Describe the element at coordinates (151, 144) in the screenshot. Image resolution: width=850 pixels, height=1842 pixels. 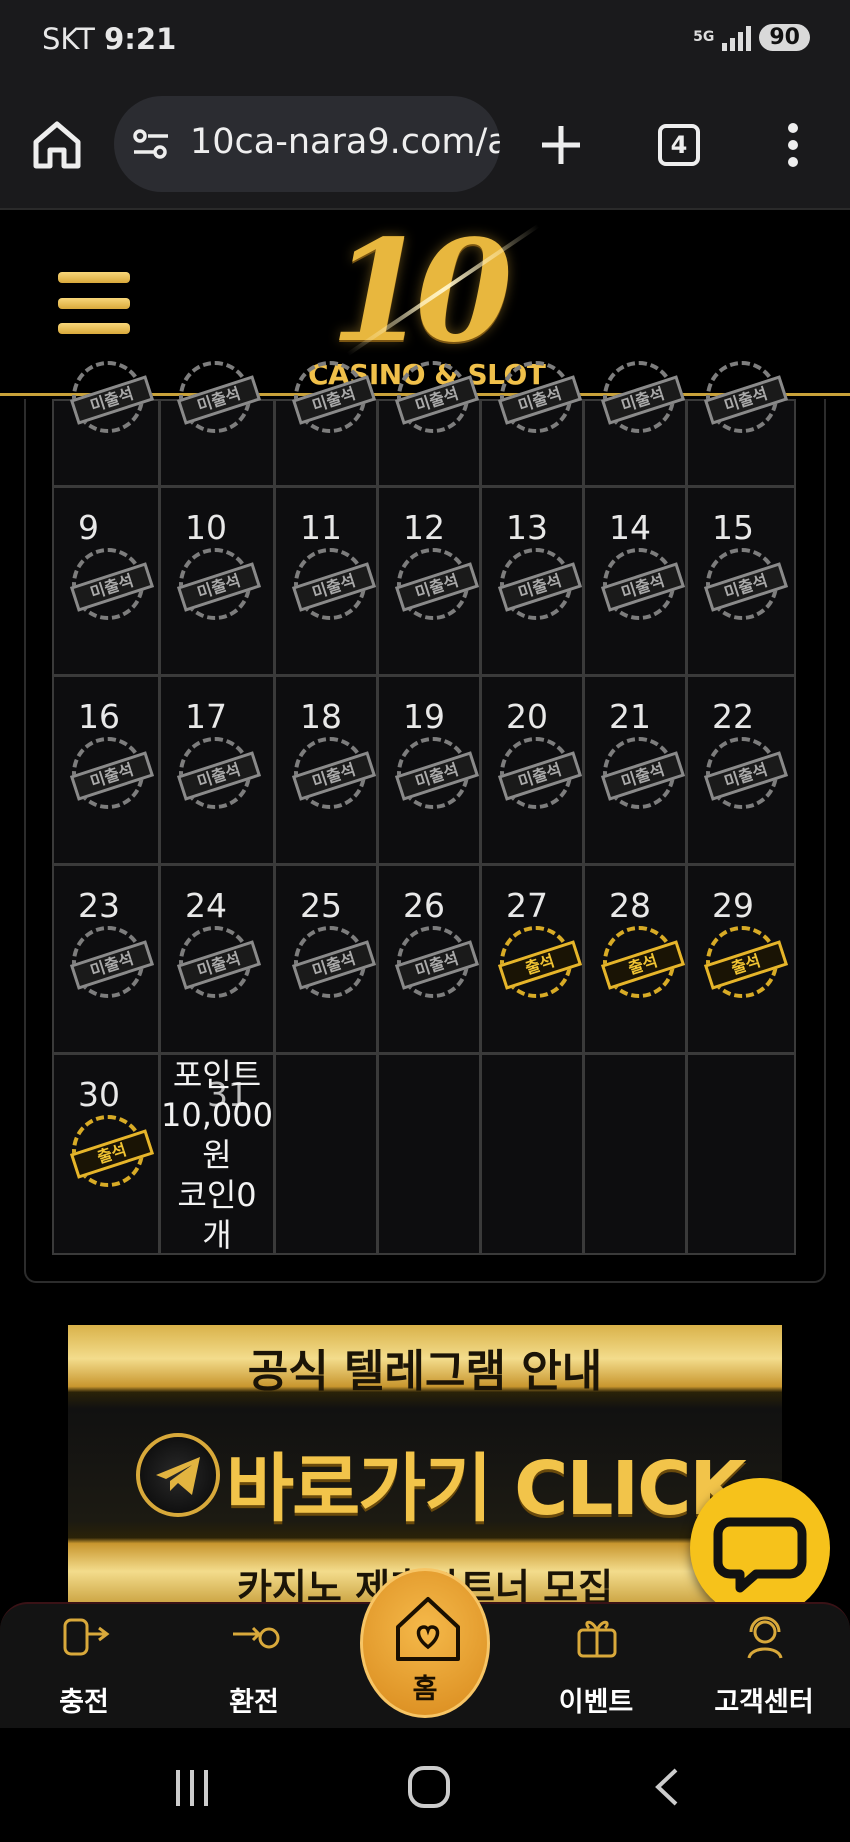
I see `site-settings-icon` at that location.